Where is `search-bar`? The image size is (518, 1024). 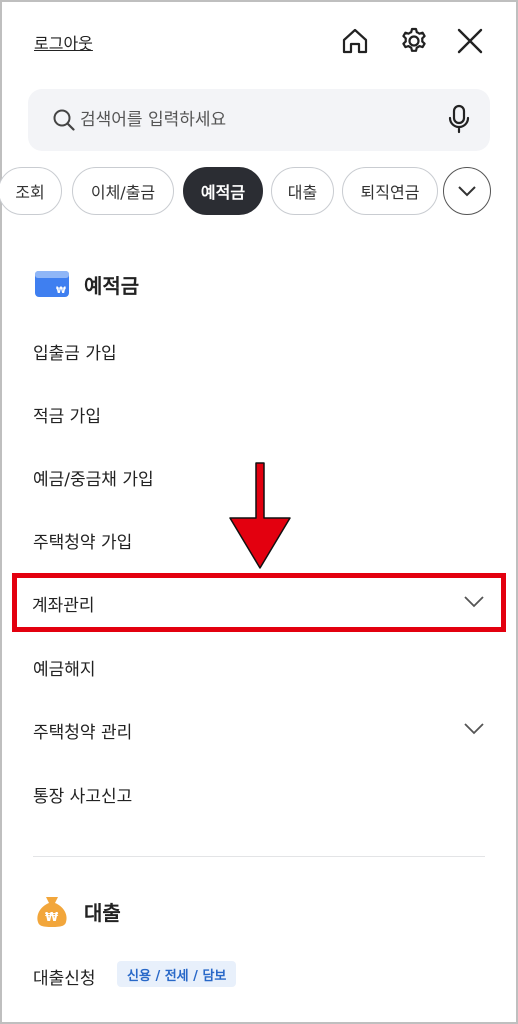
search-bar is located at coordinates (259, 120).